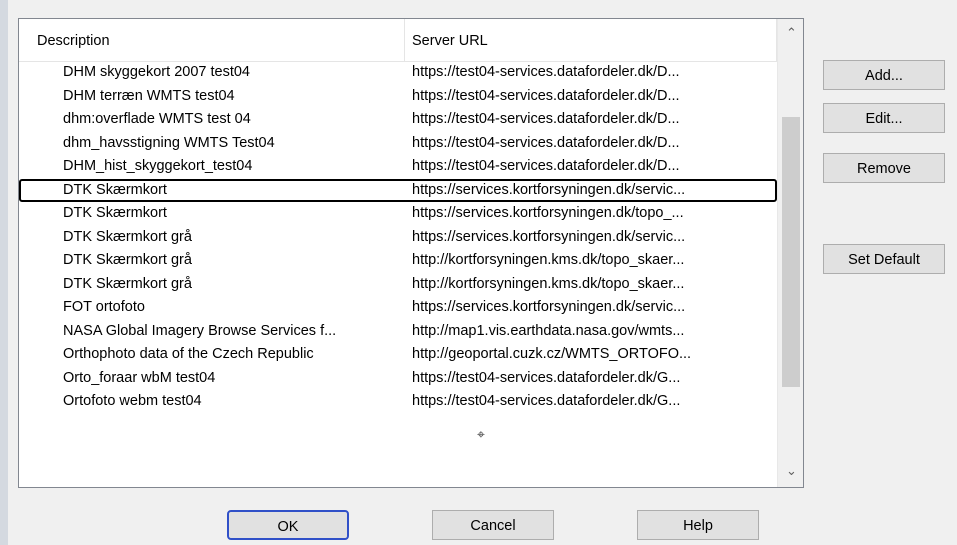 The height and width of the screenshot is (545, 957). I want to click on row-description: dhm:overflade WMTS test 04, so click(157, 119).